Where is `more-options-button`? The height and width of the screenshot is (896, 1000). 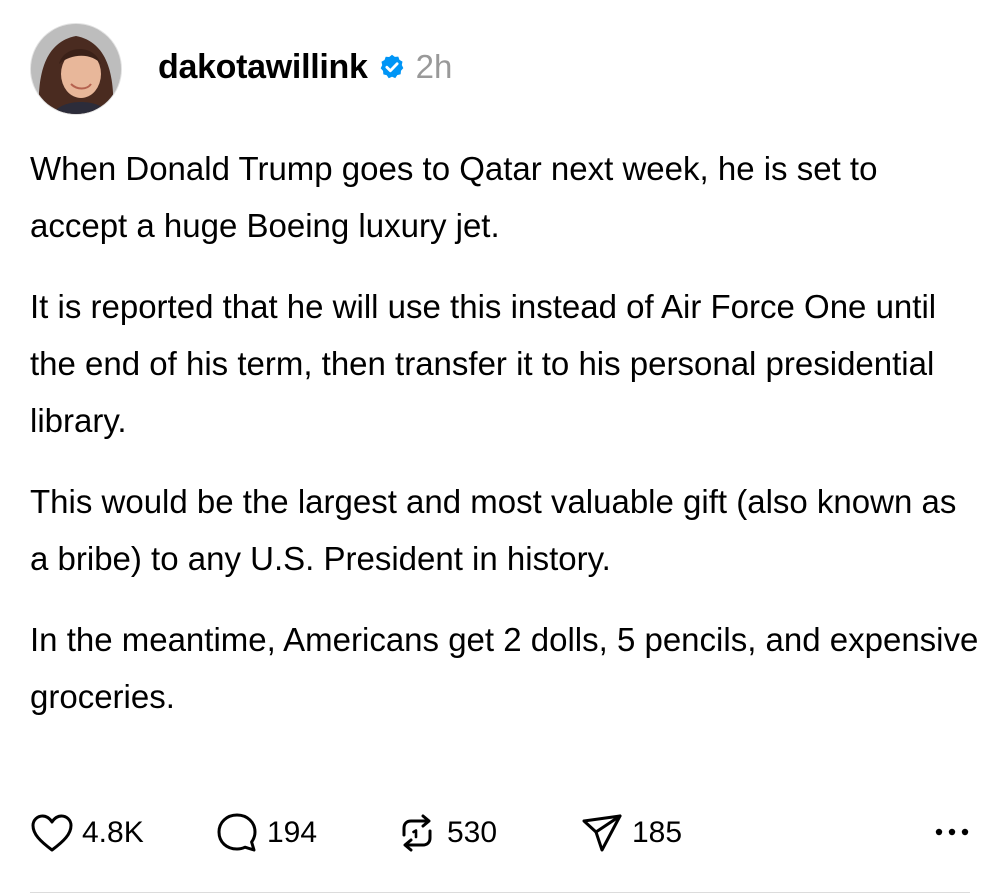 more-options-button is located at coordinates (952, 833).